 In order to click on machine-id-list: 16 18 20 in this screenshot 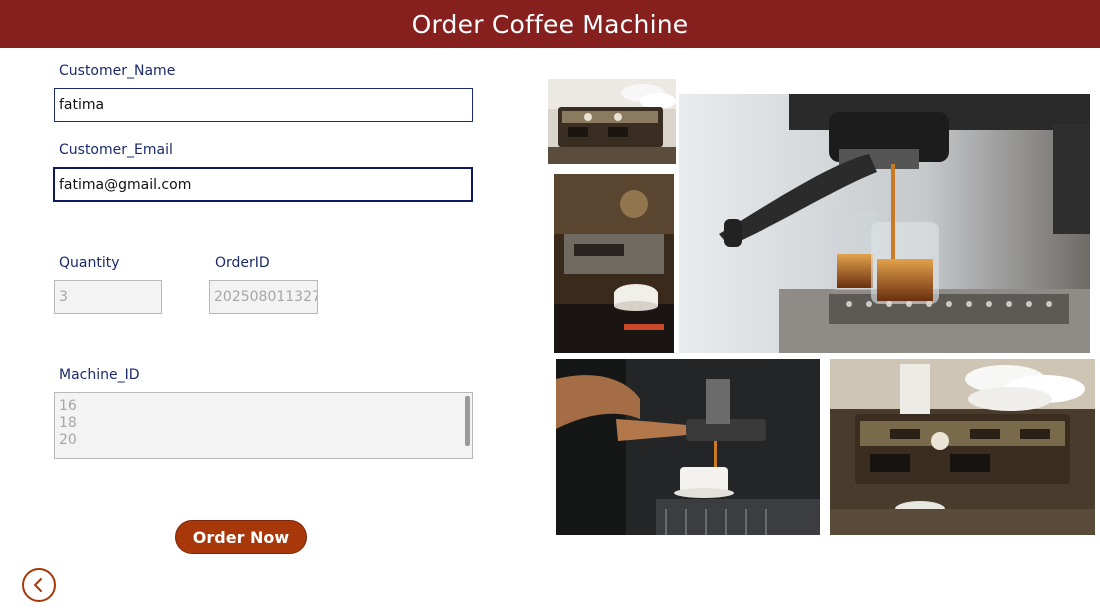, I will do `click(263, 425)`.